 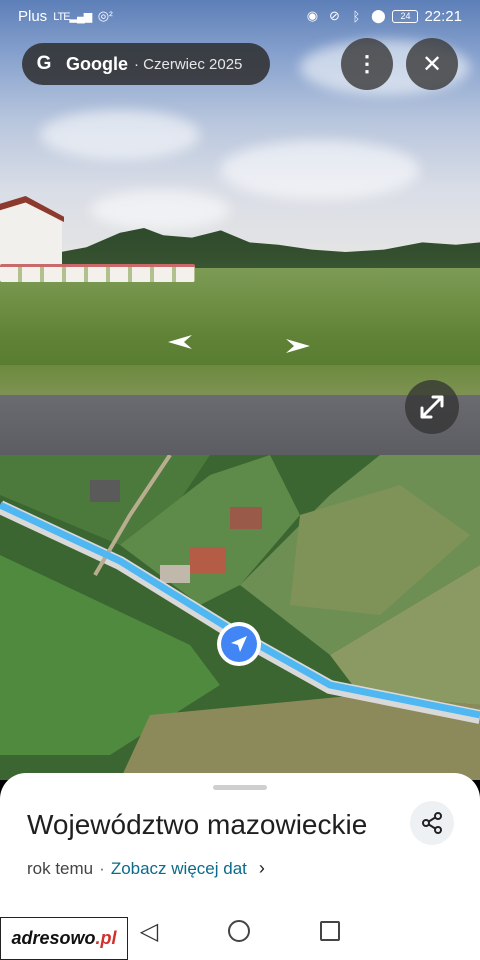 I want to click on more-vert-icon: ⋮, so click(x=367, y=63).